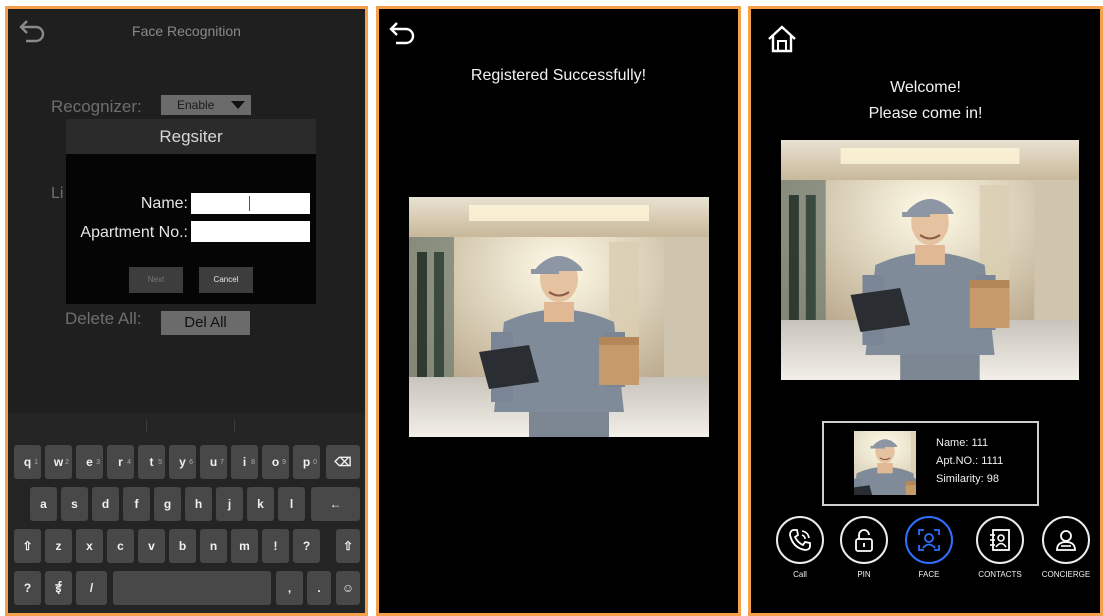  I want to click on nav-concierge-button: CONCIERGE, so click(1066, 547).